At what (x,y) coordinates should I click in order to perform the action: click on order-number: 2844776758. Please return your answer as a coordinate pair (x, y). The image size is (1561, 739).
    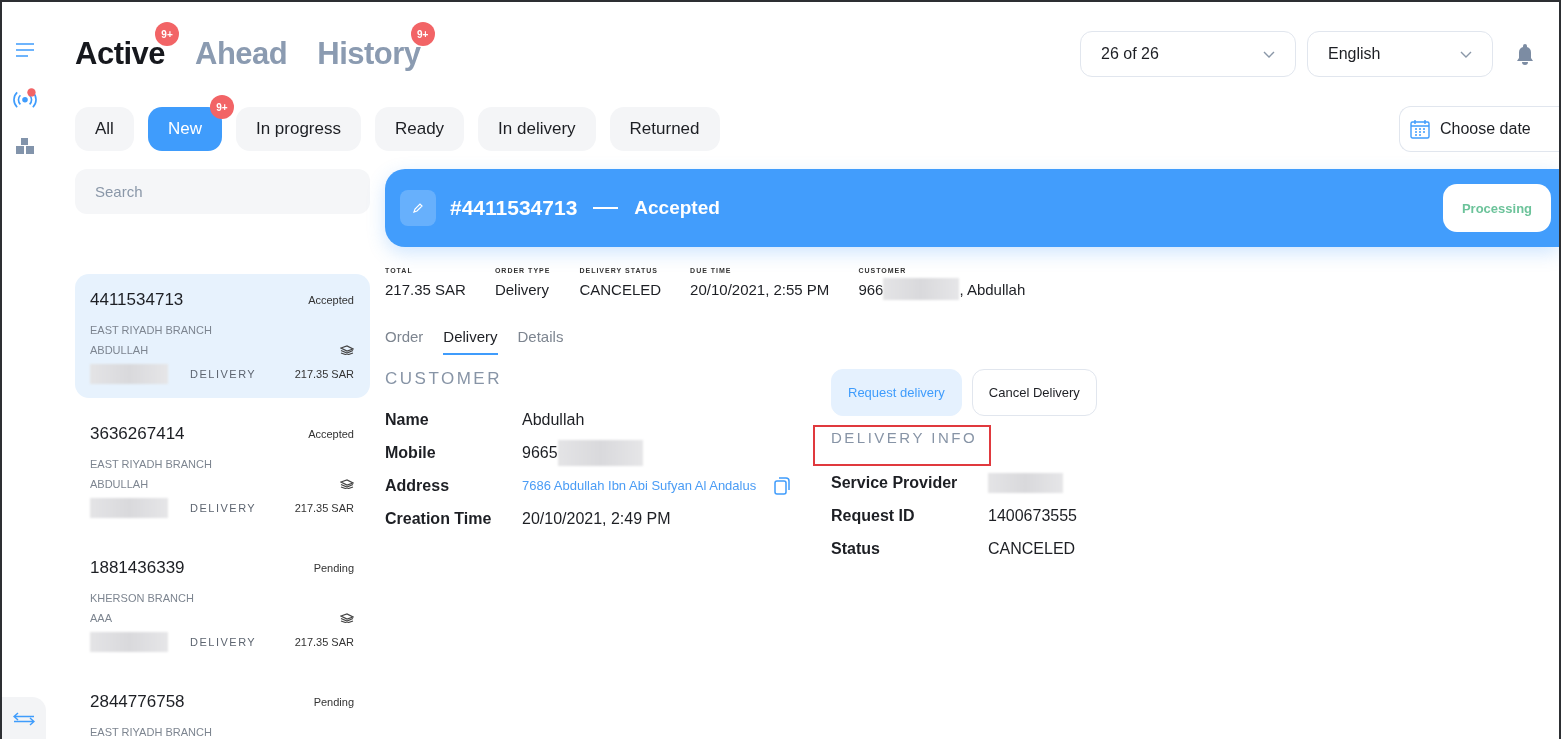
    Looking at the image, I should click on (137, 702).